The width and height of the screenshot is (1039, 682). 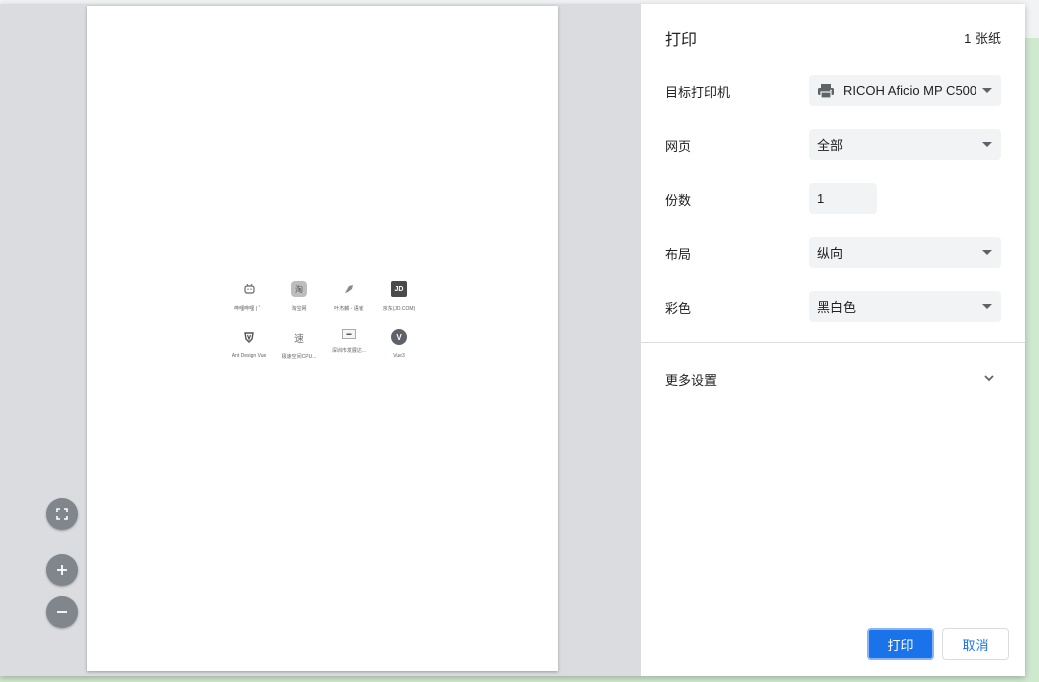 What do you see at coordinates (833, 377) in the screenshot?
I see `more-settings-toggle: 更多设置` at bounding box center [833, 377].